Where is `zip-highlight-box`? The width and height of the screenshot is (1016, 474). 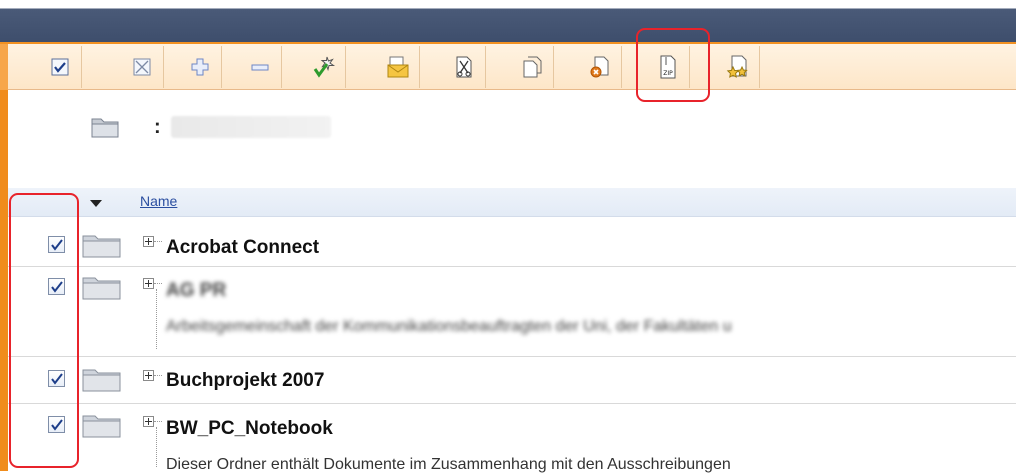 zip-highlight-box is located at coordinates (673, 65).